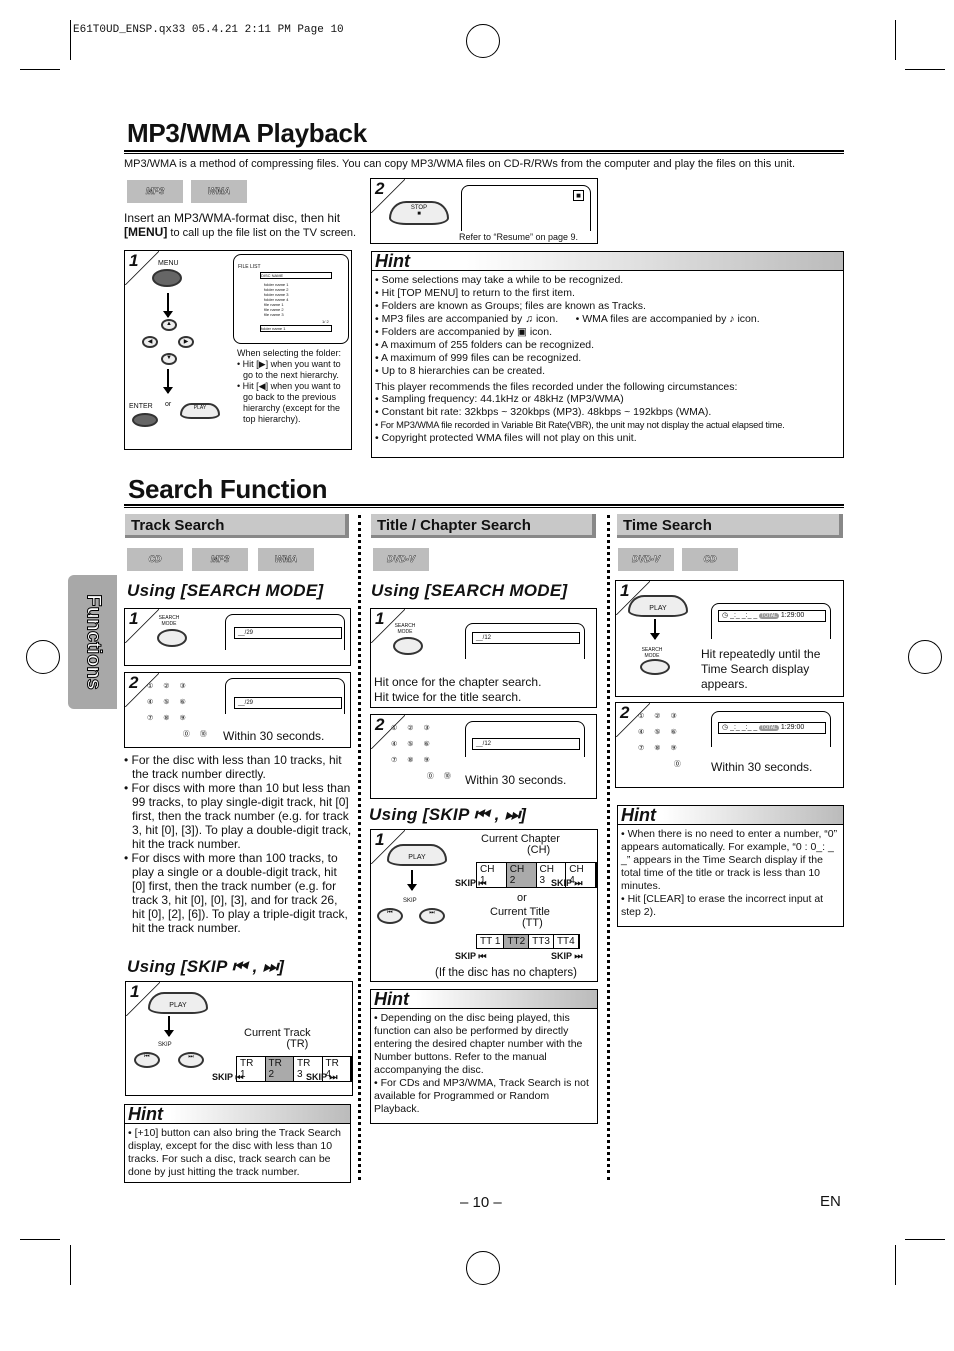 Image resolution: width=954 pixels, height=1351 pixels. I want to click on chapter-step-2: 2 ①②③ ④⑤⑥ ⑦⑧⑨ ⓪⑩ __/12 Within 30 seconds., so click(483, 756).